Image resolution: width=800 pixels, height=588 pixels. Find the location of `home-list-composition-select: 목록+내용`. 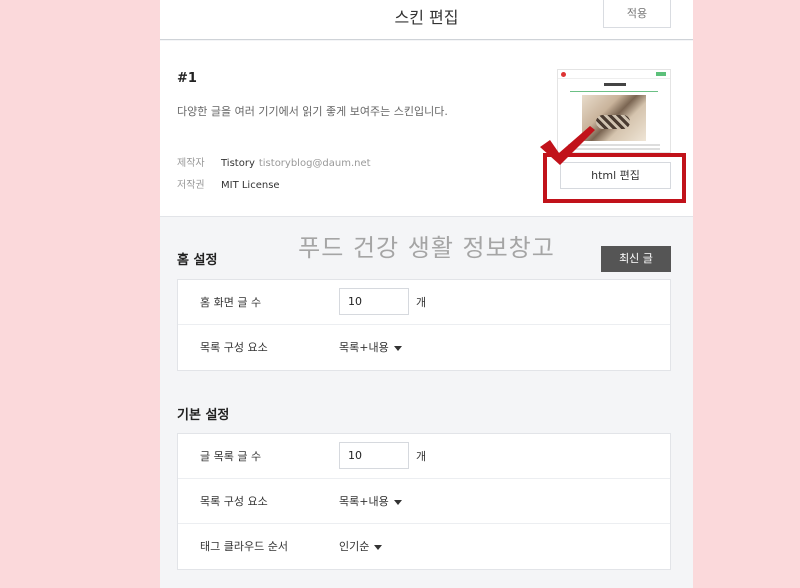

home-list-composition-select: 목록+내용 is located at coordinates (370, 347).